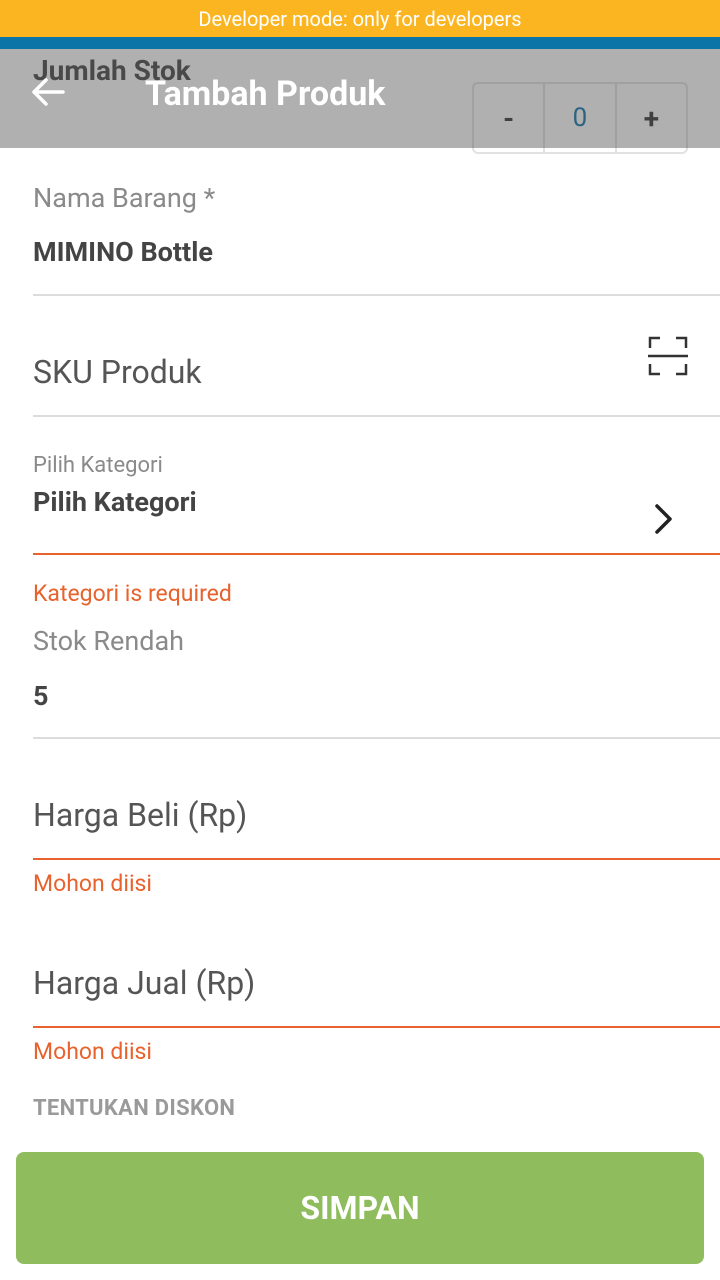 The height and width of the screenshot is (1280, 720). What do you see at coordinates (376, 1027) in the screenshot?
I see `harga-jual-underline` at bounding box center [376, 1027].